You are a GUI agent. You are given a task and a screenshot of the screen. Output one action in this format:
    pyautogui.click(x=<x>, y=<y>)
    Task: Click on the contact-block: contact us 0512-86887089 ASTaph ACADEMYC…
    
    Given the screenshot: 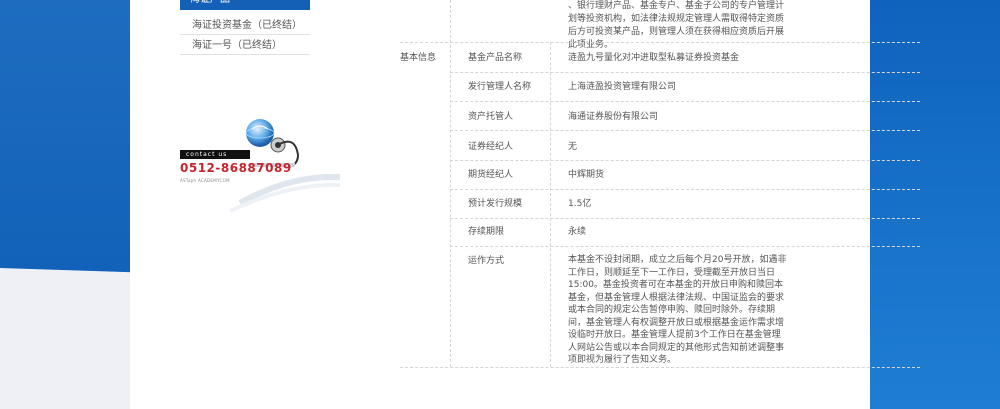 What is the action you would take?
    pyautogui.click(x=260, y=165)
    